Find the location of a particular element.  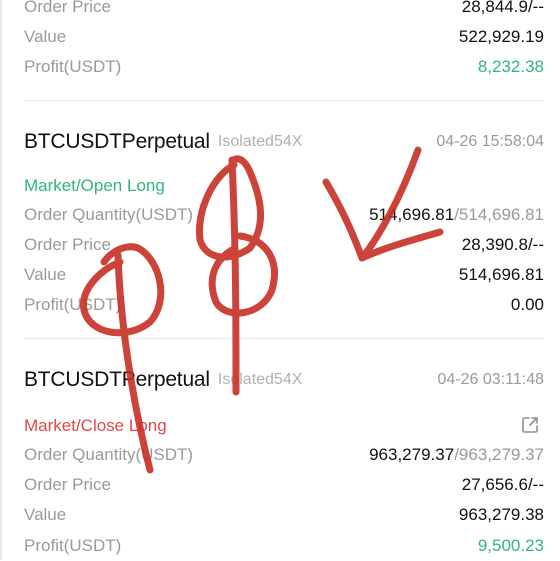

profit-value: 8,232.38 is located at coordinates (510, 66).